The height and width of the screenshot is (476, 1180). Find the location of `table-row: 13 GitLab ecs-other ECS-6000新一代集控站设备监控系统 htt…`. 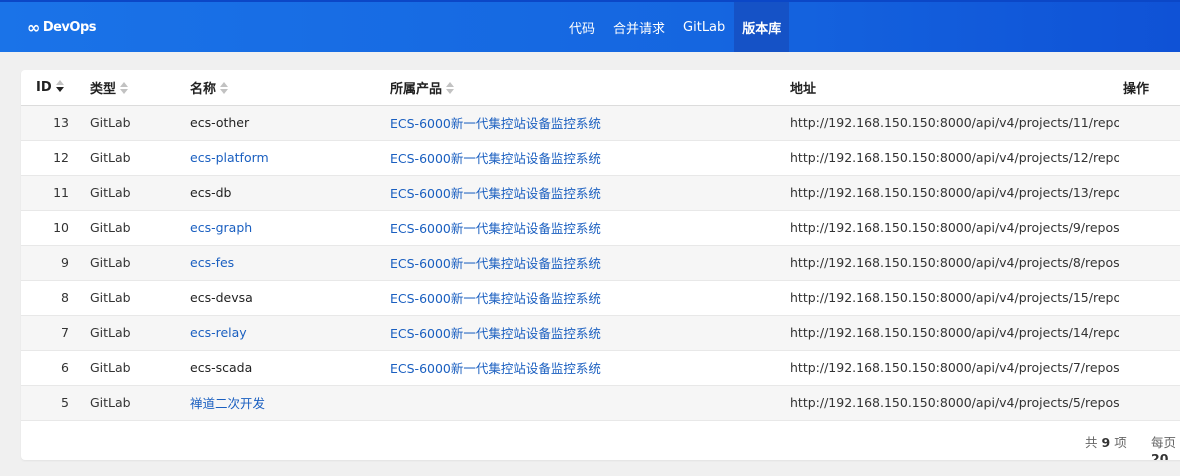

table-row: 13 GitLab ecs-other ECS-6000新一代集控站设备监控系统 htt… is located at coordinates (600, 123).